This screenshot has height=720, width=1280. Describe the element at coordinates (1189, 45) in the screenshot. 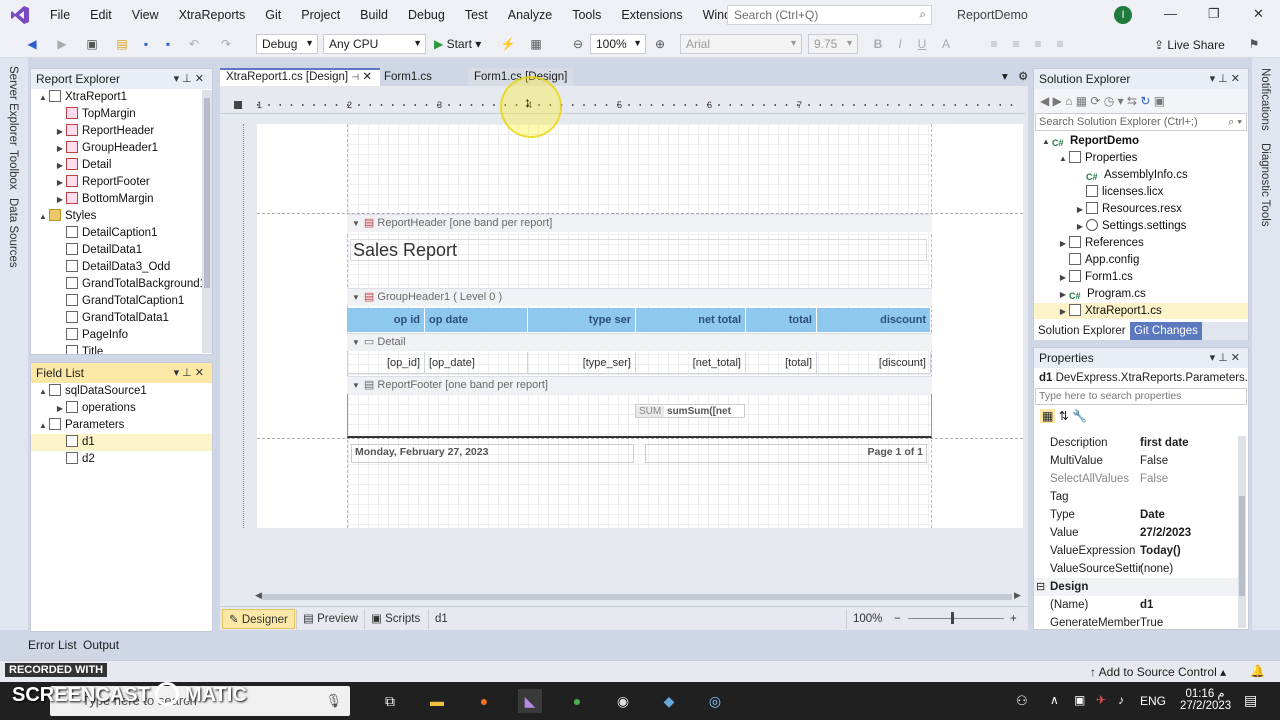

I see `live-share-button: ⇪ Live Share` at that location.